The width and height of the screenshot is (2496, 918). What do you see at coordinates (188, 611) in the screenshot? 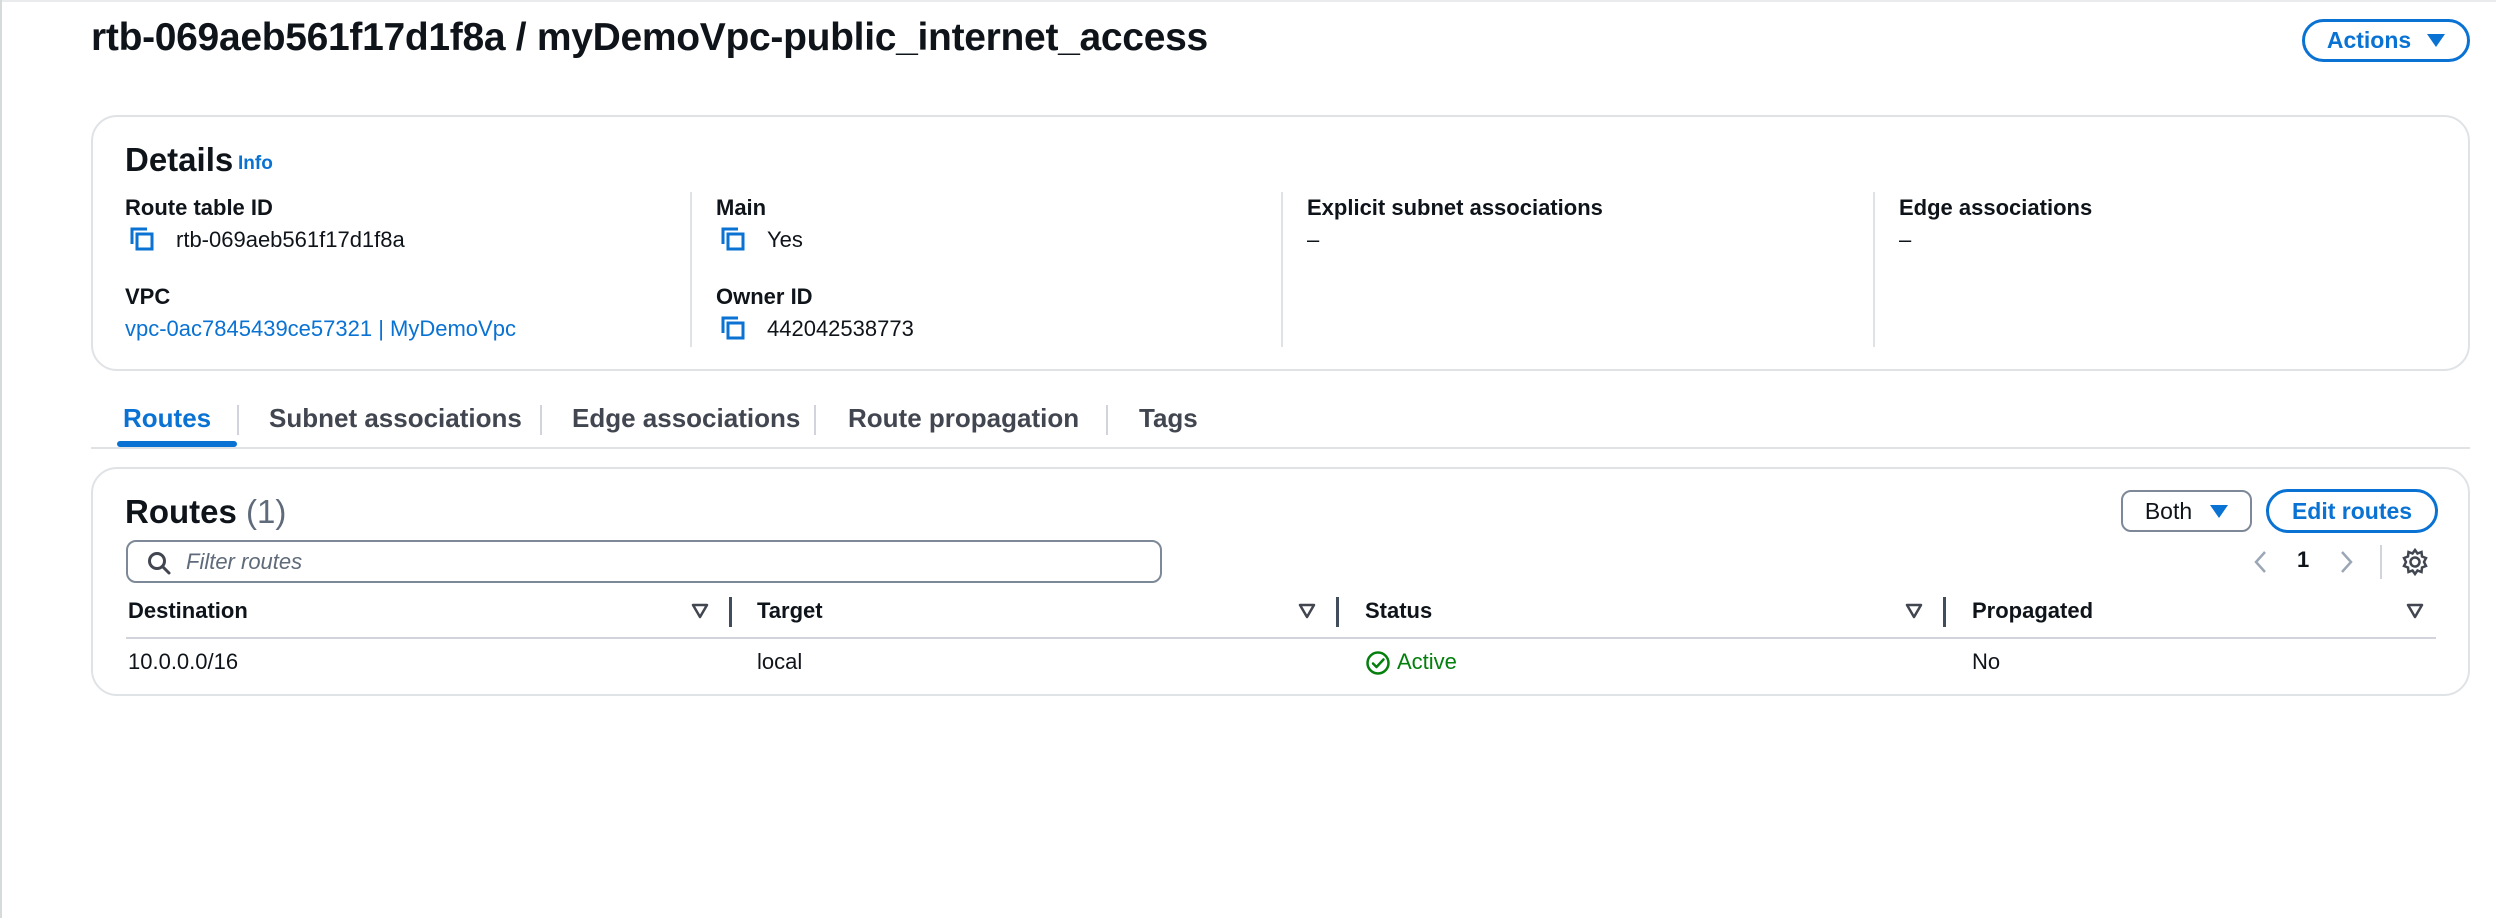
I see `column-header-destination: Destination` at bounding box center [188, 611].